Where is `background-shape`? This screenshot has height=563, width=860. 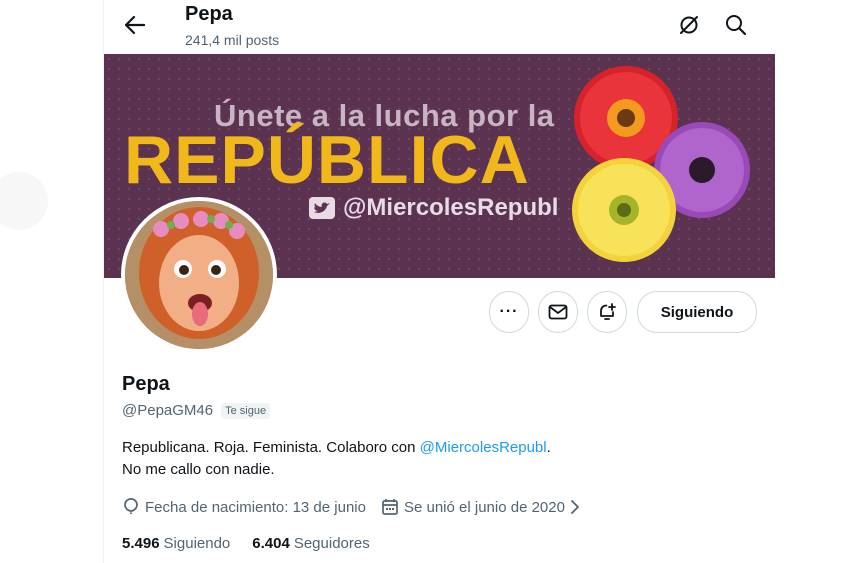 background-shape is located at coordinates (24, 201).